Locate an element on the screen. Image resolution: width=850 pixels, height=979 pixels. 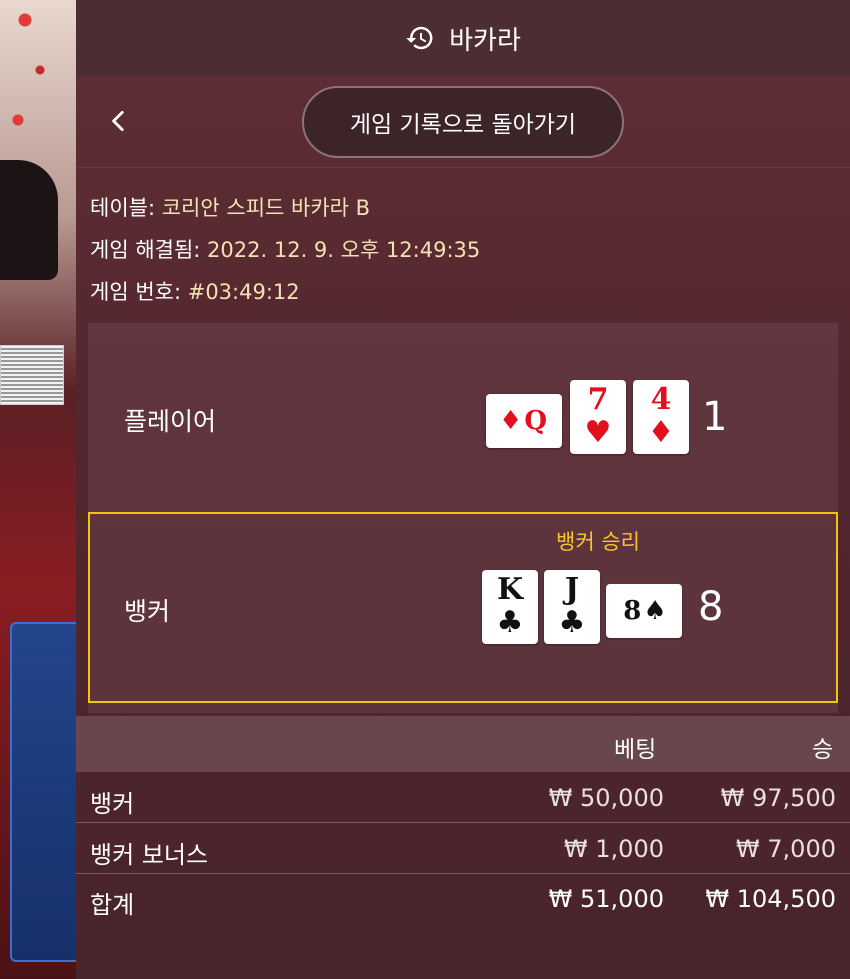
banker-card-2: J ♣ is located at coordinates (572, 607).